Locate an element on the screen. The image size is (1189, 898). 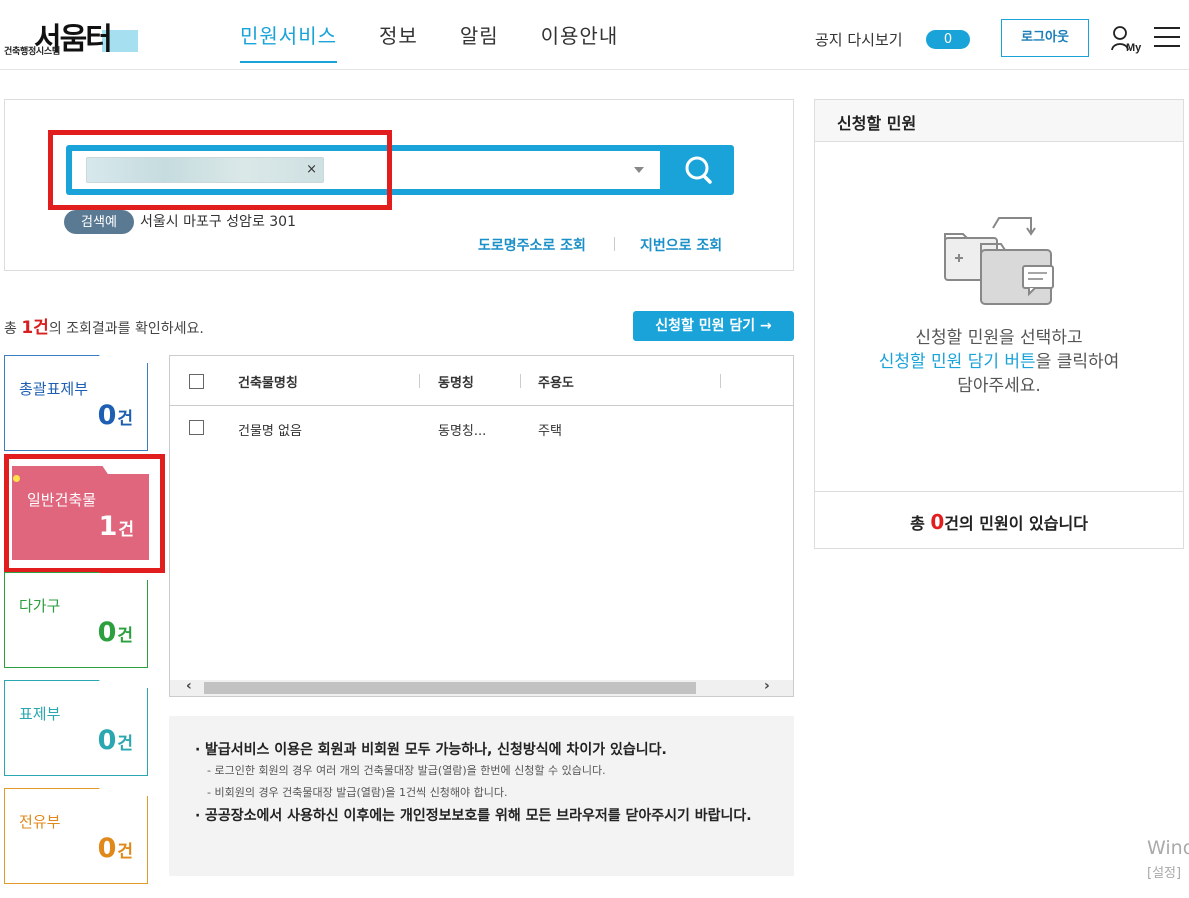
cart-title: 신청할 민원 is located at coordinates (999, 121).